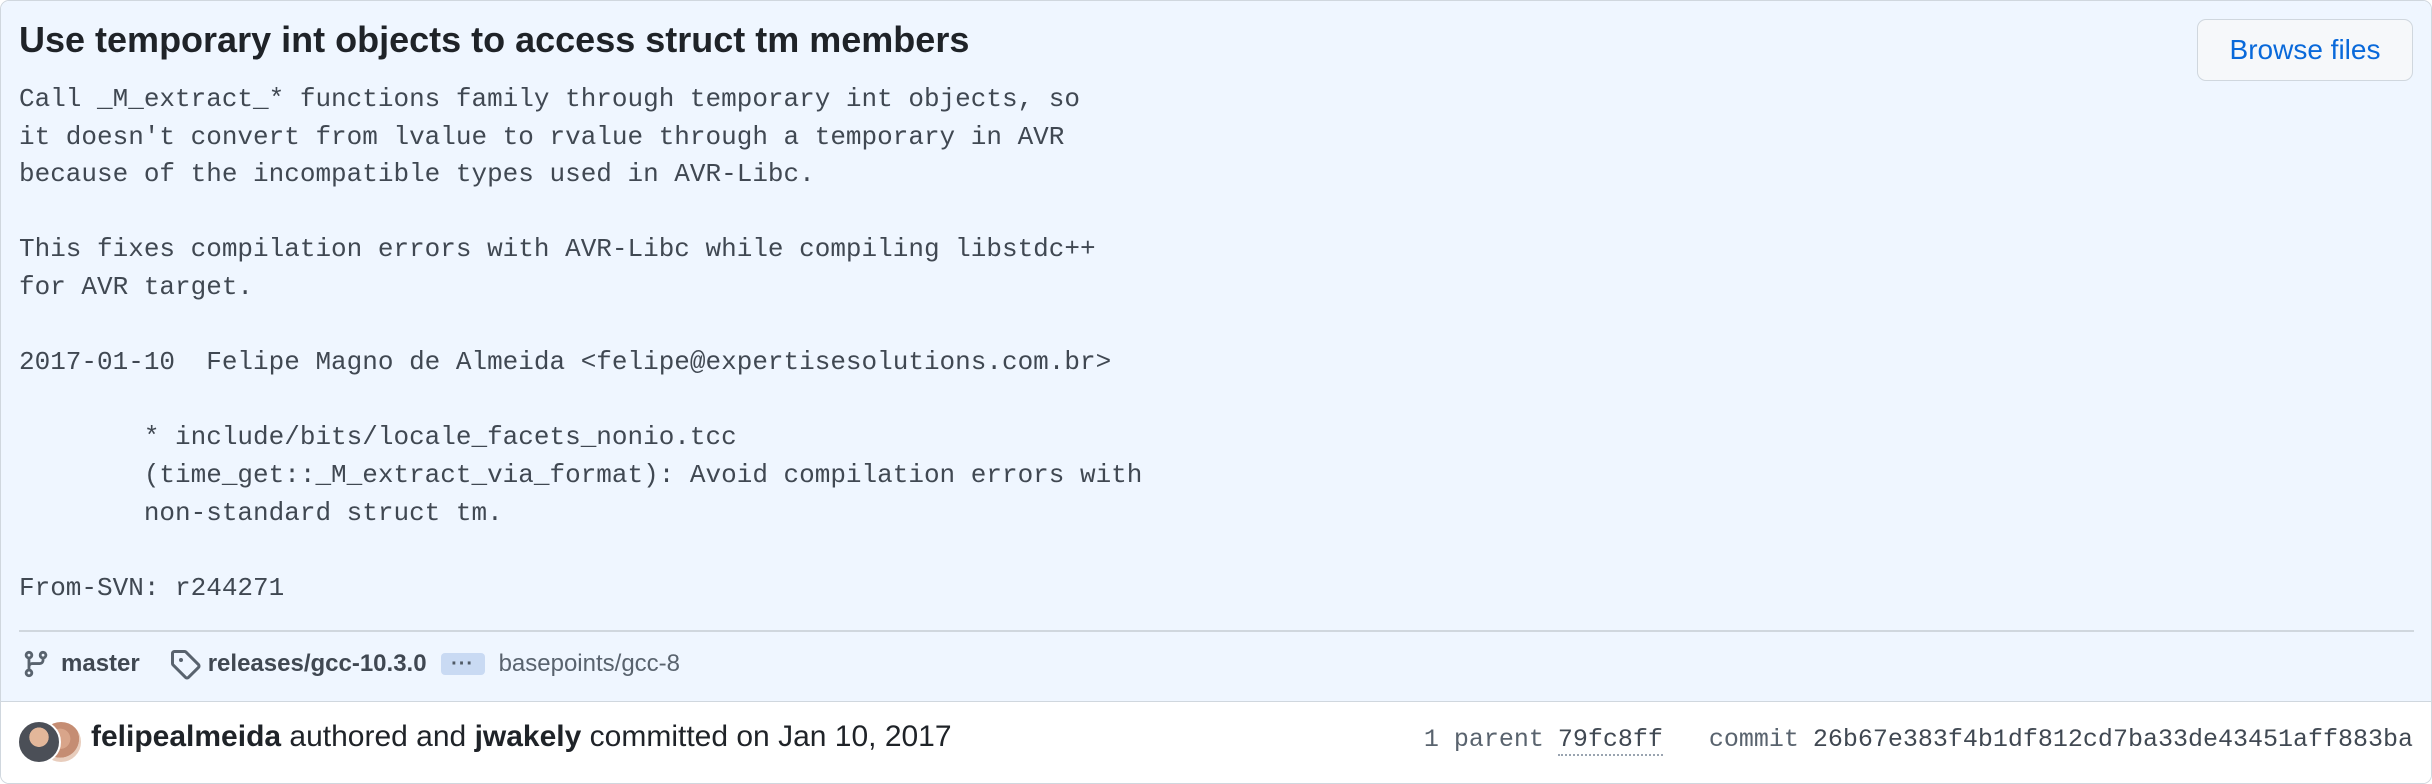  What do you see at coordinates (1610, 740) in the screenshot?
I see `parent-sha-link: 79fc8ff` at bounding box center [1610, 740].